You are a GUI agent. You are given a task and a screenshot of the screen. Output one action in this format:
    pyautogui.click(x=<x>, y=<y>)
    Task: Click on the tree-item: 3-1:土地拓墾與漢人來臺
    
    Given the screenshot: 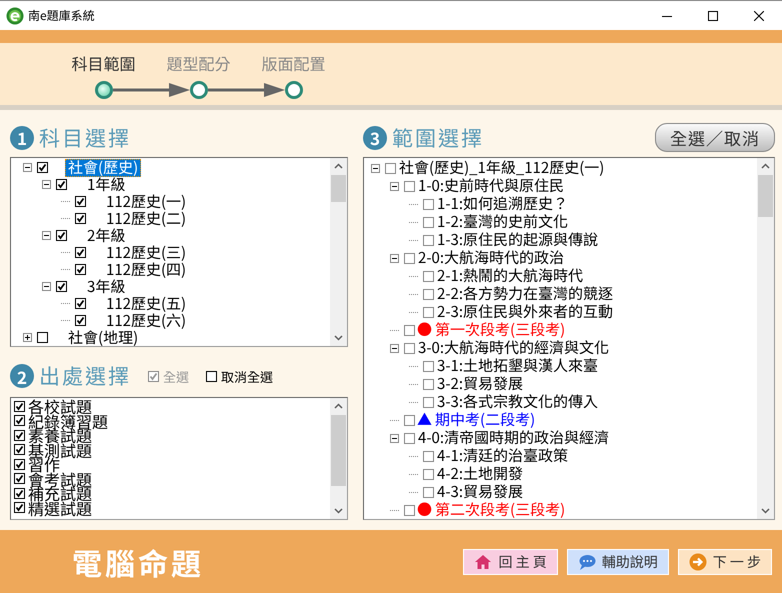 What is the action you would take?
    pyautogui.click(x=518, y=366)
    